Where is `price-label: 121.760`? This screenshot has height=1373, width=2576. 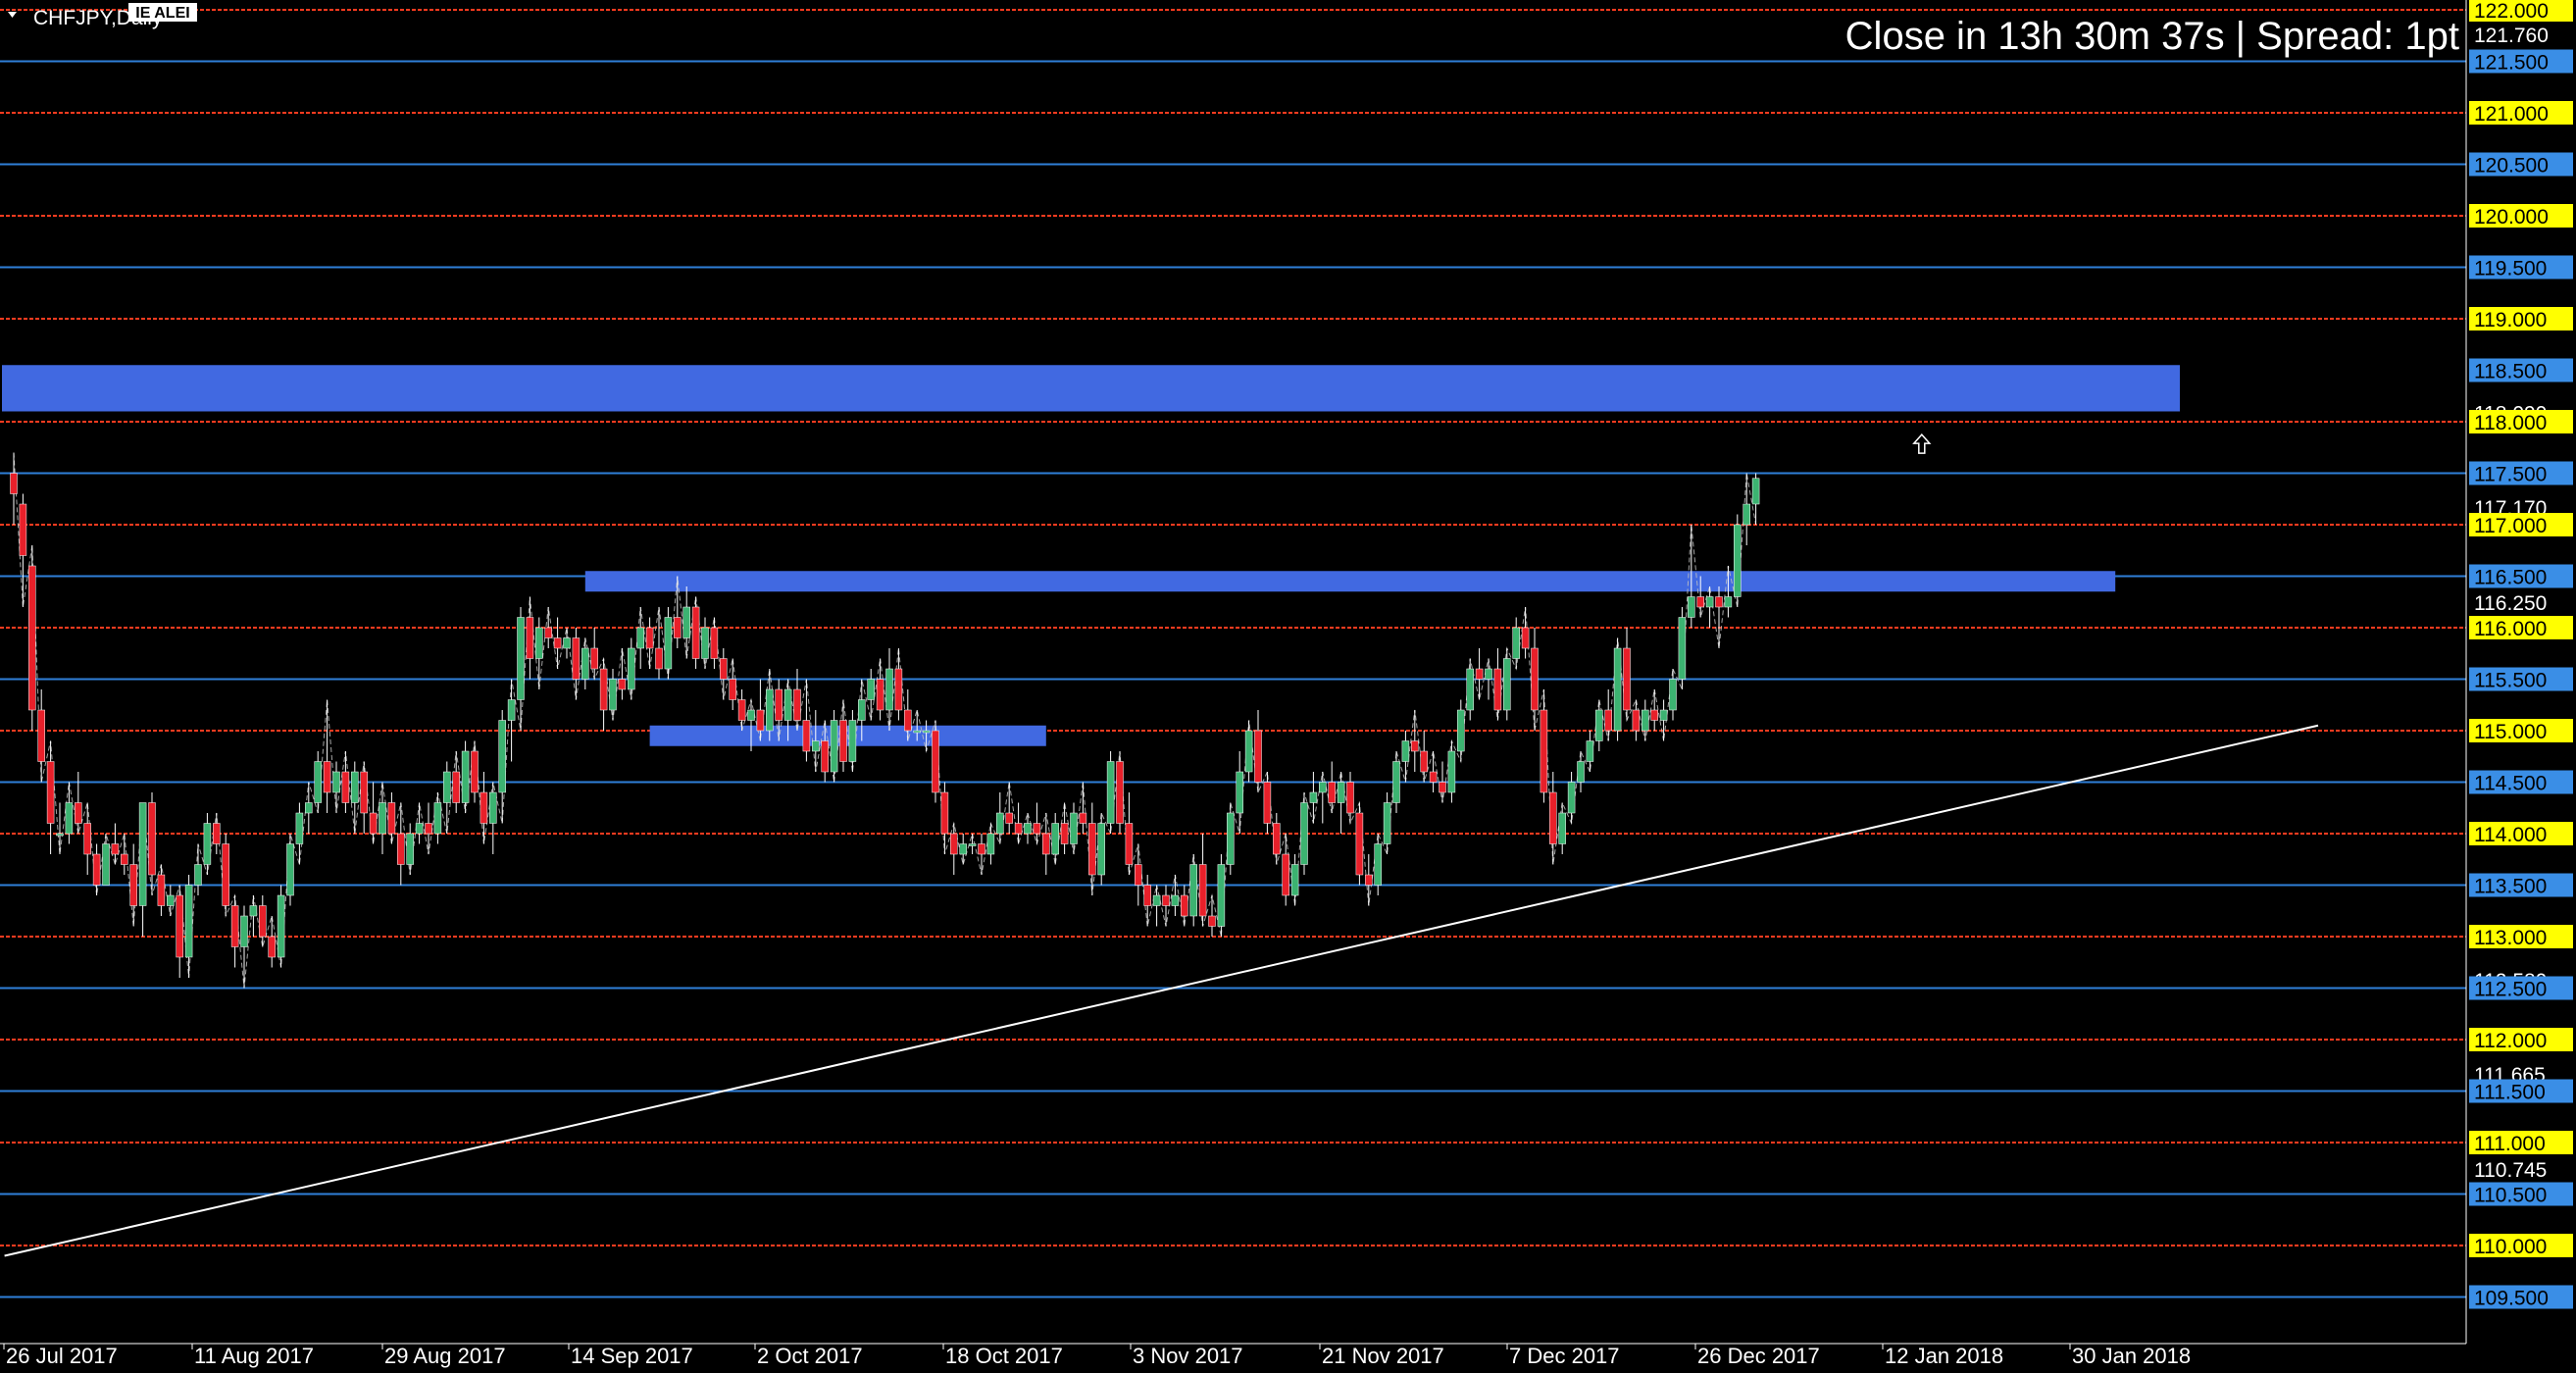 price-label: 121.760 is located at coordinates (2511, 36).